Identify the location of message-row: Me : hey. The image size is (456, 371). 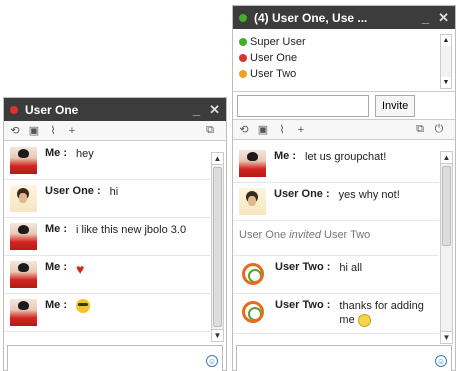
(107, 161).